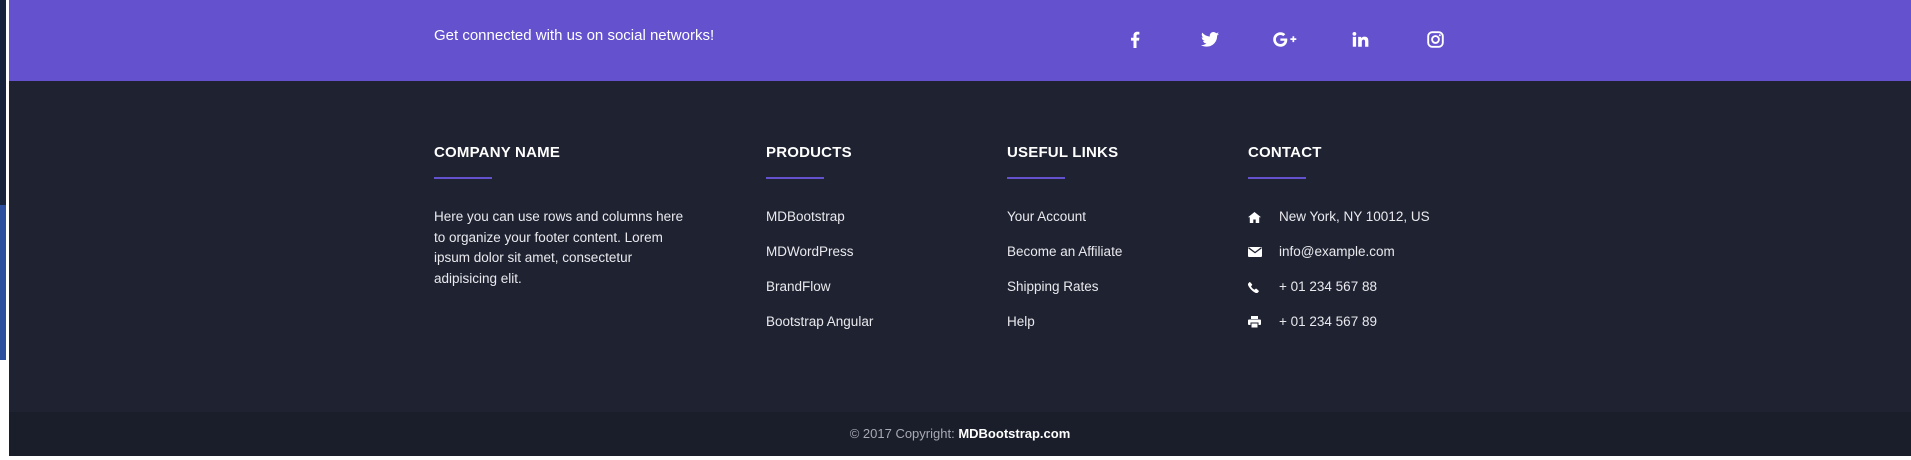 The width and height of the screenshot is (1911, 460). What do you see at coordinates (1117, 329) in the screenshot?
I see `useful-link: Help` at bounding box center [1117, 329].